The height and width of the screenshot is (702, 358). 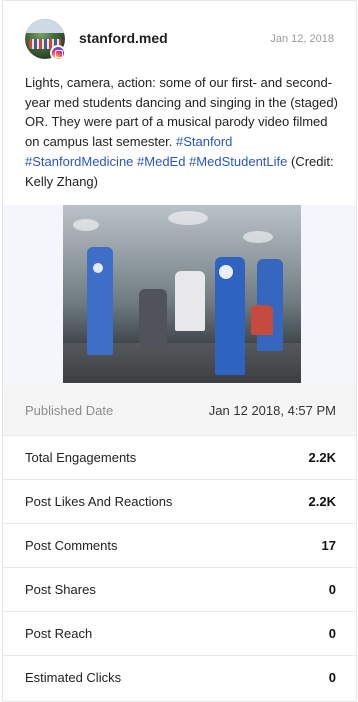 I want to click on stat-total-engagements: Total Engagements 2.2K, so click(x=179, y=457).